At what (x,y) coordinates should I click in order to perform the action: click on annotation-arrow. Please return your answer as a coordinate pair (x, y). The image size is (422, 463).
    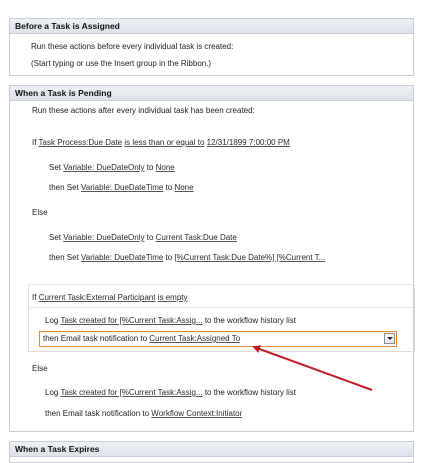
    Looking at the image, I should click on (312, 368).